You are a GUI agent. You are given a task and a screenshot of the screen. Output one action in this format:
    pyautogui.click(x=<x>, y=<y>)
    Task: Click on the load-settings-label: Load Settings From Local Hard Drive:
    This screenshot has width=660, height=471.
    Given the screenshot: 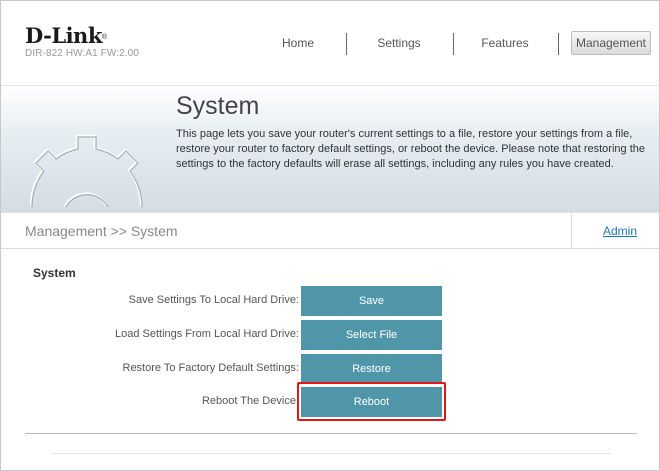 What is the action you would take?
    pyautogui.click(x=206, y=334)
    